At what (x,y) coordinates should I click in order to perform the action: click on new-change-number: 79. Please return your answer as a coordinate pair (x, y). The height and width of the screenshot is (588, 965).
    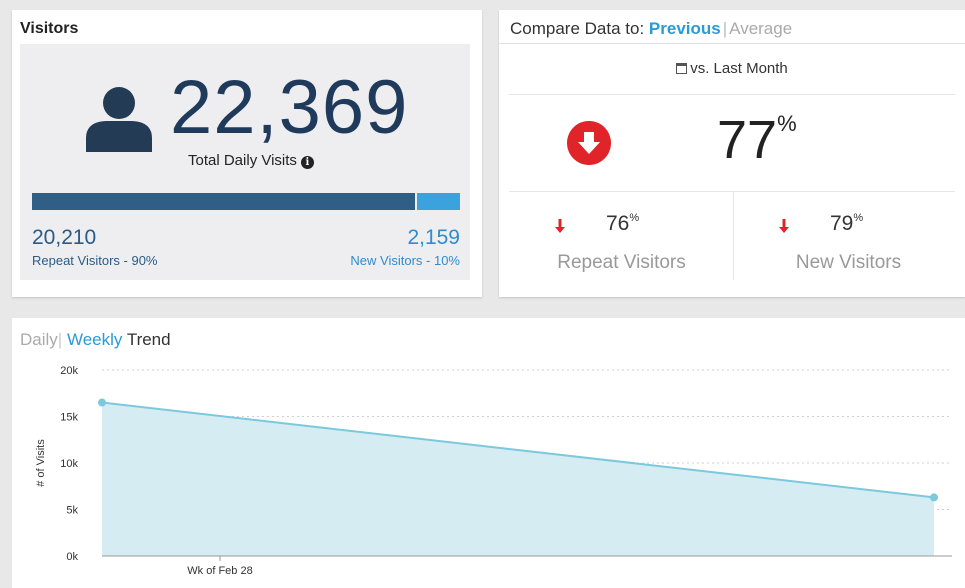
    Looking at the image, I should click on (842, 223).